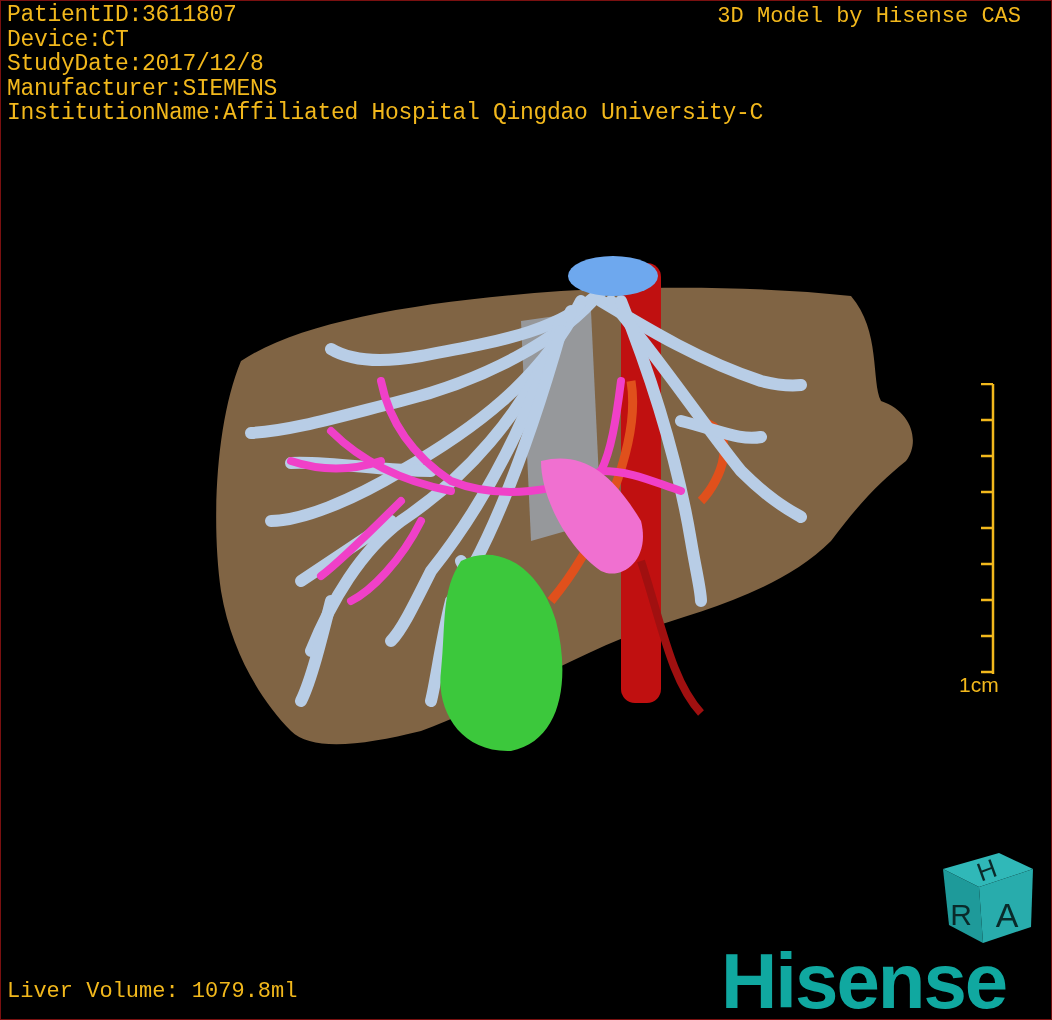 The width and height of the screenshot is (1052, 1020). What do you see at coordinates (68, 39) in the screenshot?
I see `patient-info-text: Device:CT` at bounding box center [68, 39].